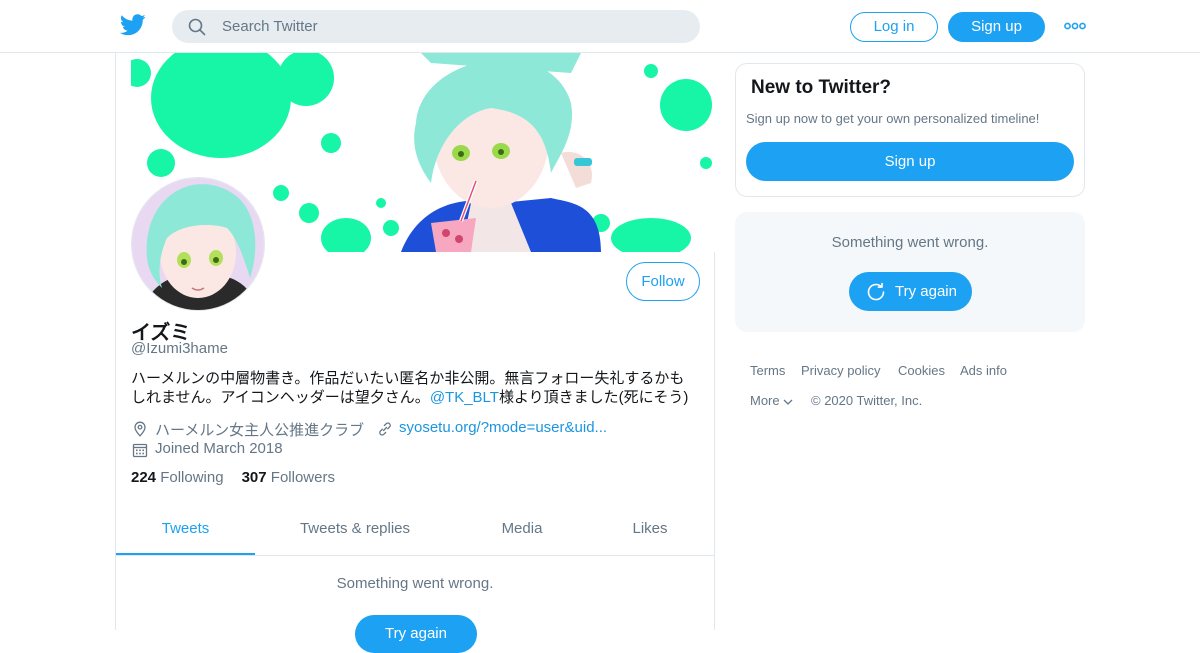 The width and height of the screenshot is (1200, 653). Describe the element at coordinates (663, 281) in the screenshot. I see `follow-button: Follow` at that location.